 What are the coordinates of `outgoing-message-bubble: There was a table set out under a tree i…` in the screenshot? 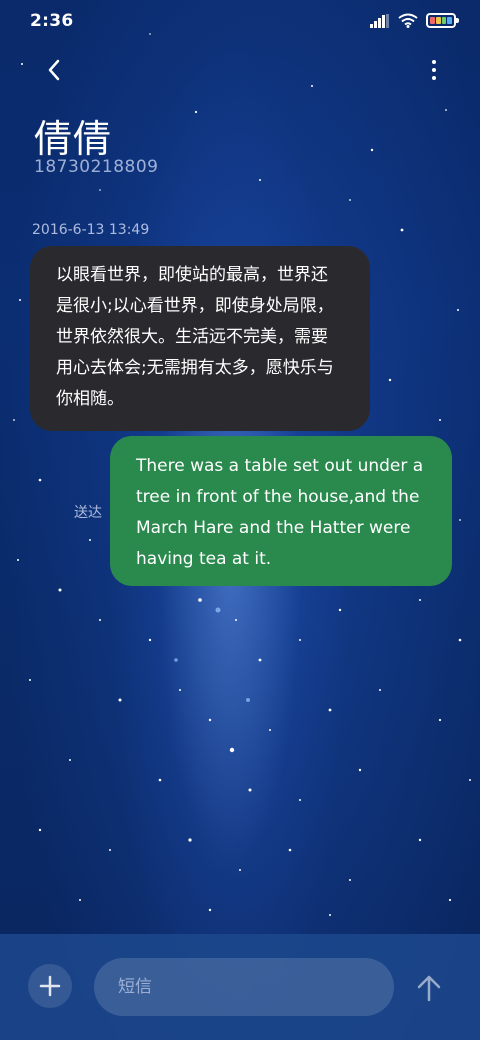 It's located at (281, 511).